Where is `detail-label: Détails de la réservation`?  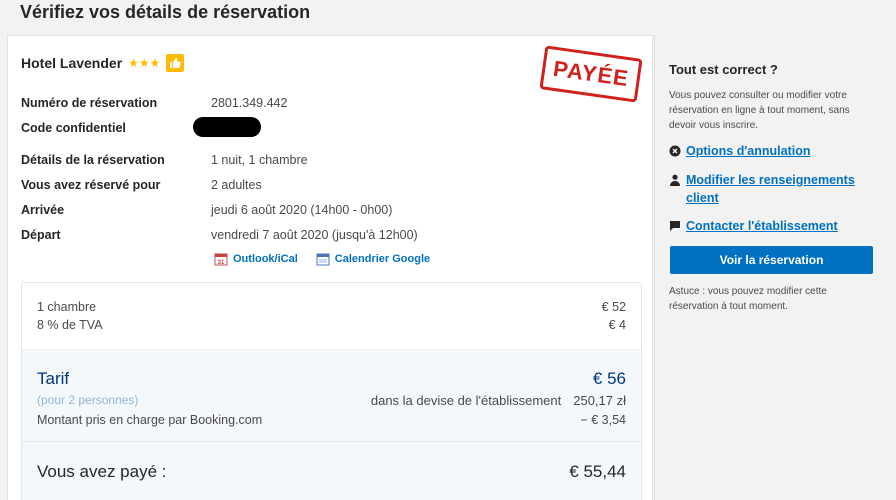
detail-label: Détails de la réservation is located at coordinates (93, 160).